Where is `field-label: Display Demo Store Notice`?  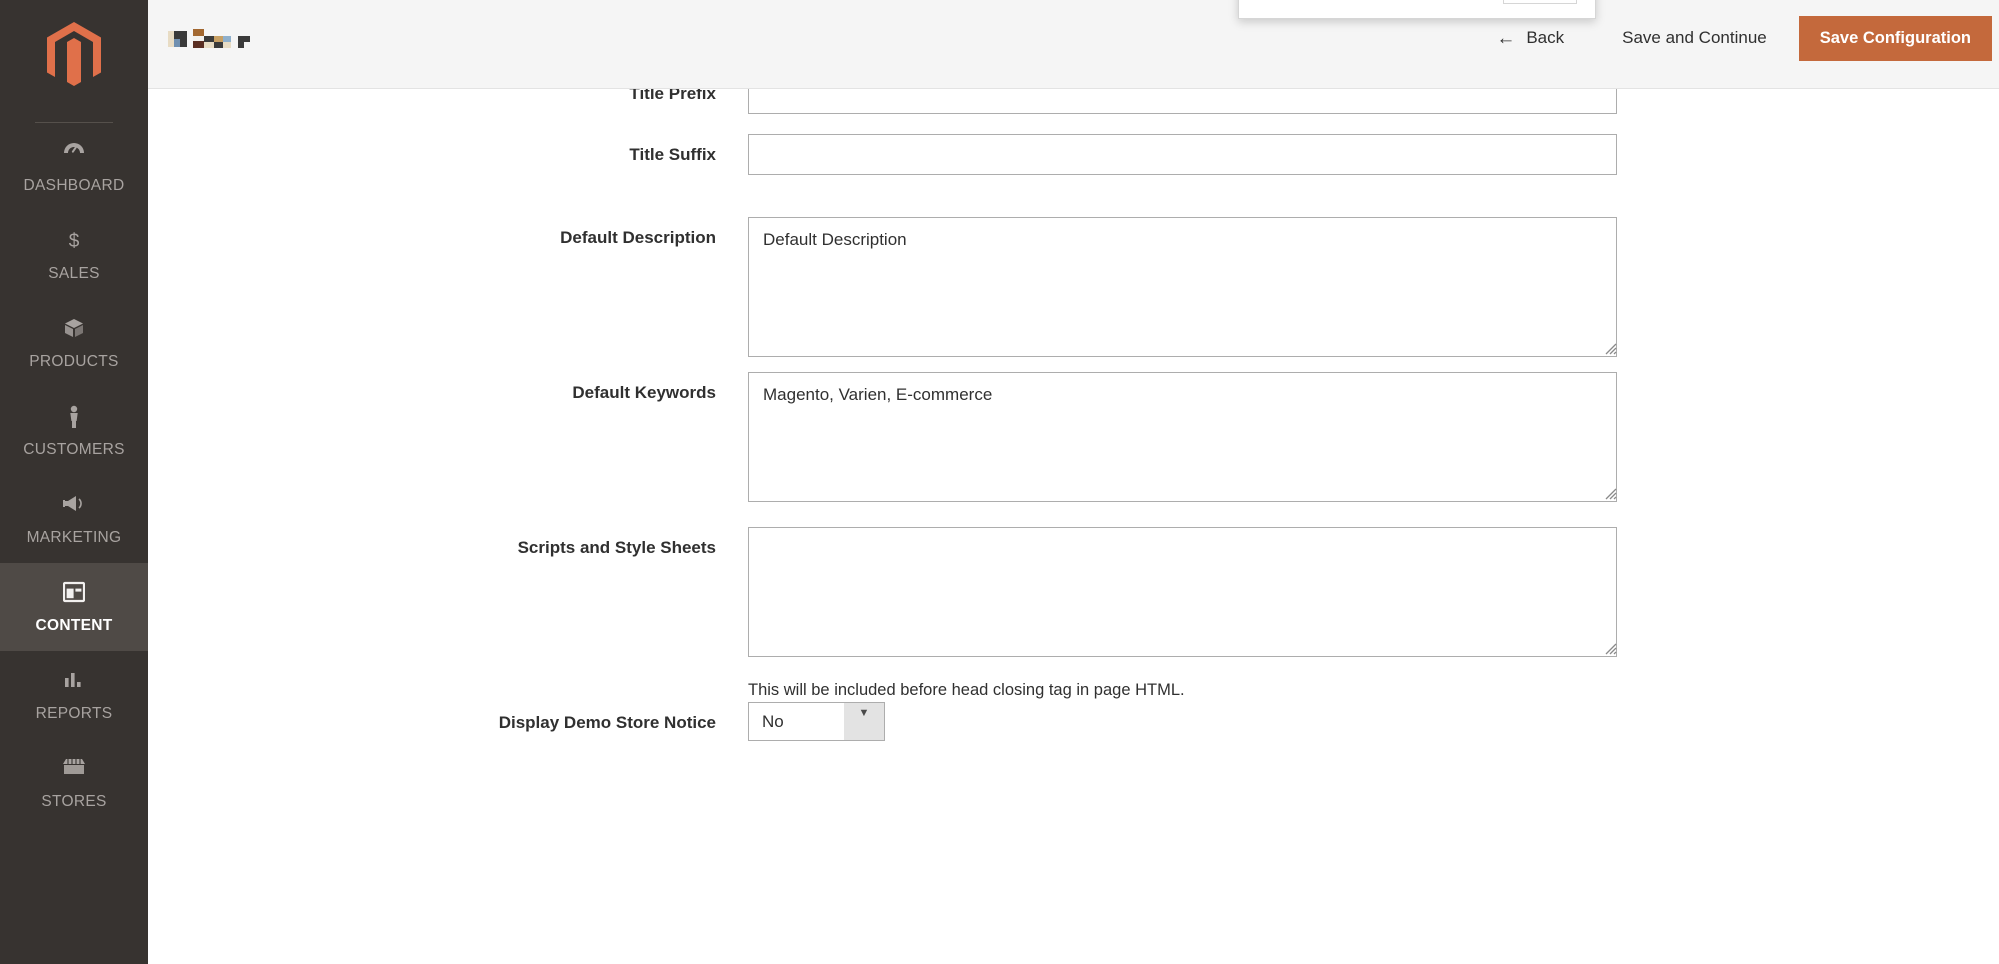
field-label: Display Demo Store Notice is located at coordinates (607, 722).